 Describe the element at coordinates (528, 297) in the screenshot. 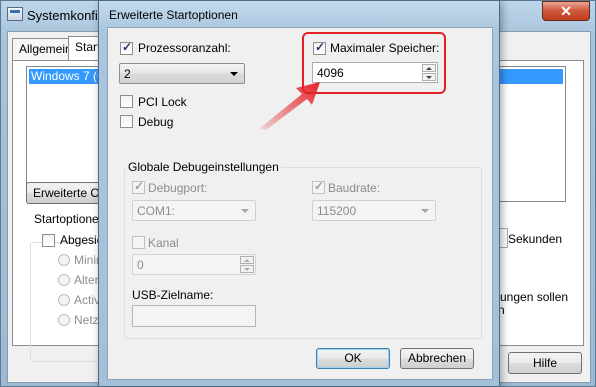

I see `settings-note-line1: ellungen sollen` at that location.